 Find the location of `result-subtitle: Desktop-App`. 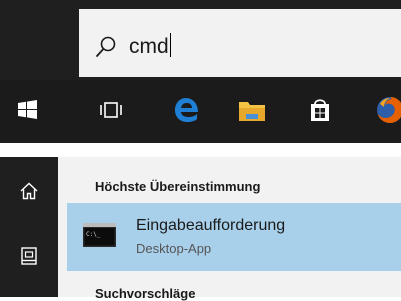

result-subtitle: Desktop-App is located at coordinates (174, 248).